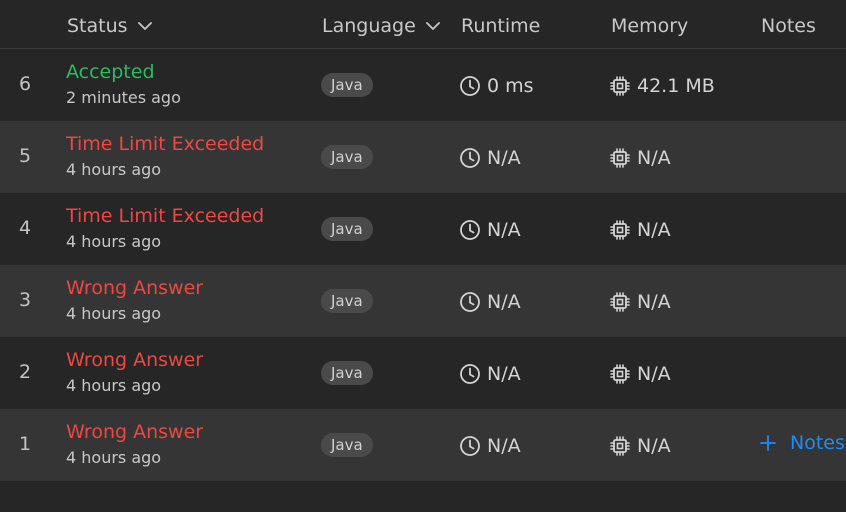  Describe the element at coordinates (25, 156) in the screenshot. I see `submission-number: 5` at that location.